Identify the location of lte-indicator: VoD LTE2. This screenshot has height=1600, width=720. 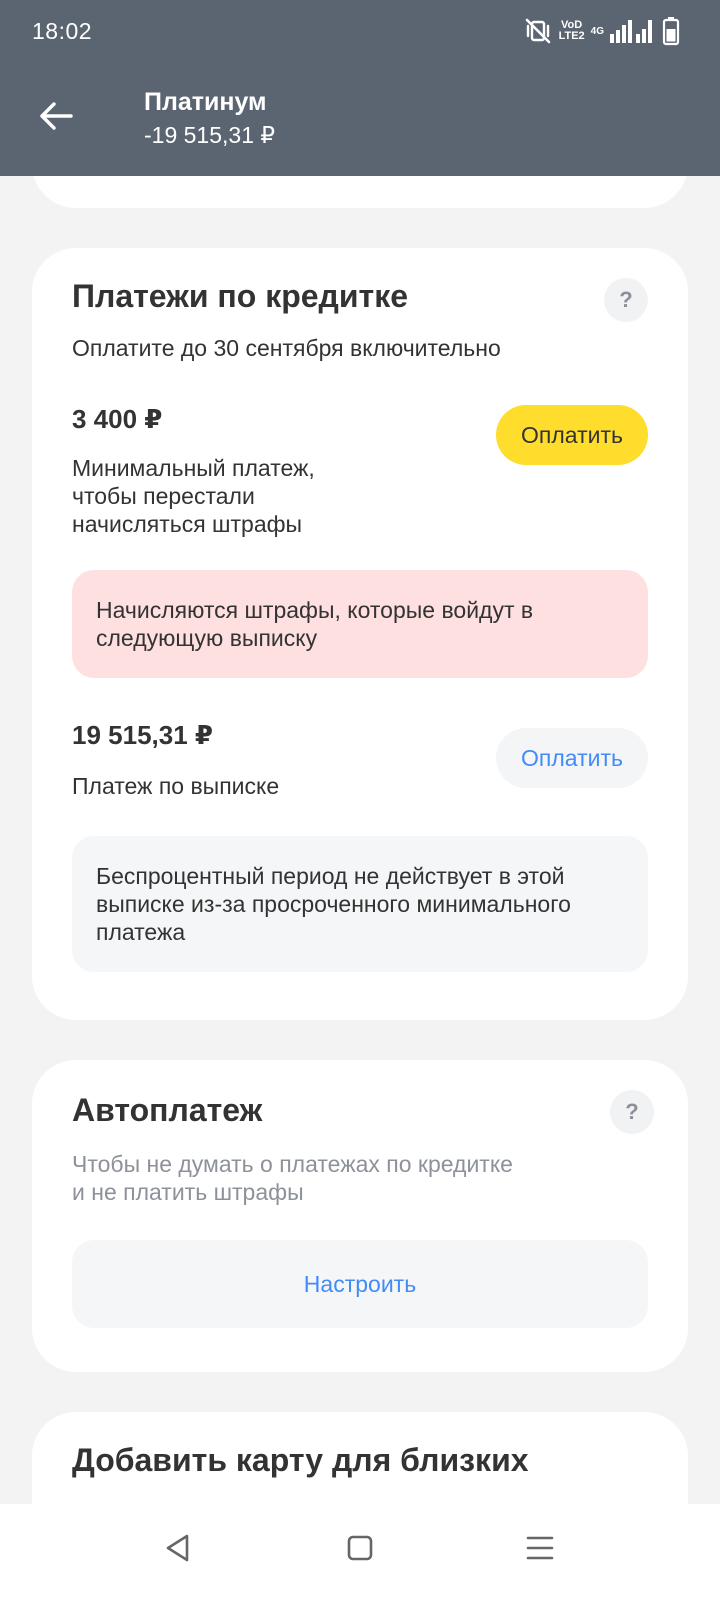
(571, 30).